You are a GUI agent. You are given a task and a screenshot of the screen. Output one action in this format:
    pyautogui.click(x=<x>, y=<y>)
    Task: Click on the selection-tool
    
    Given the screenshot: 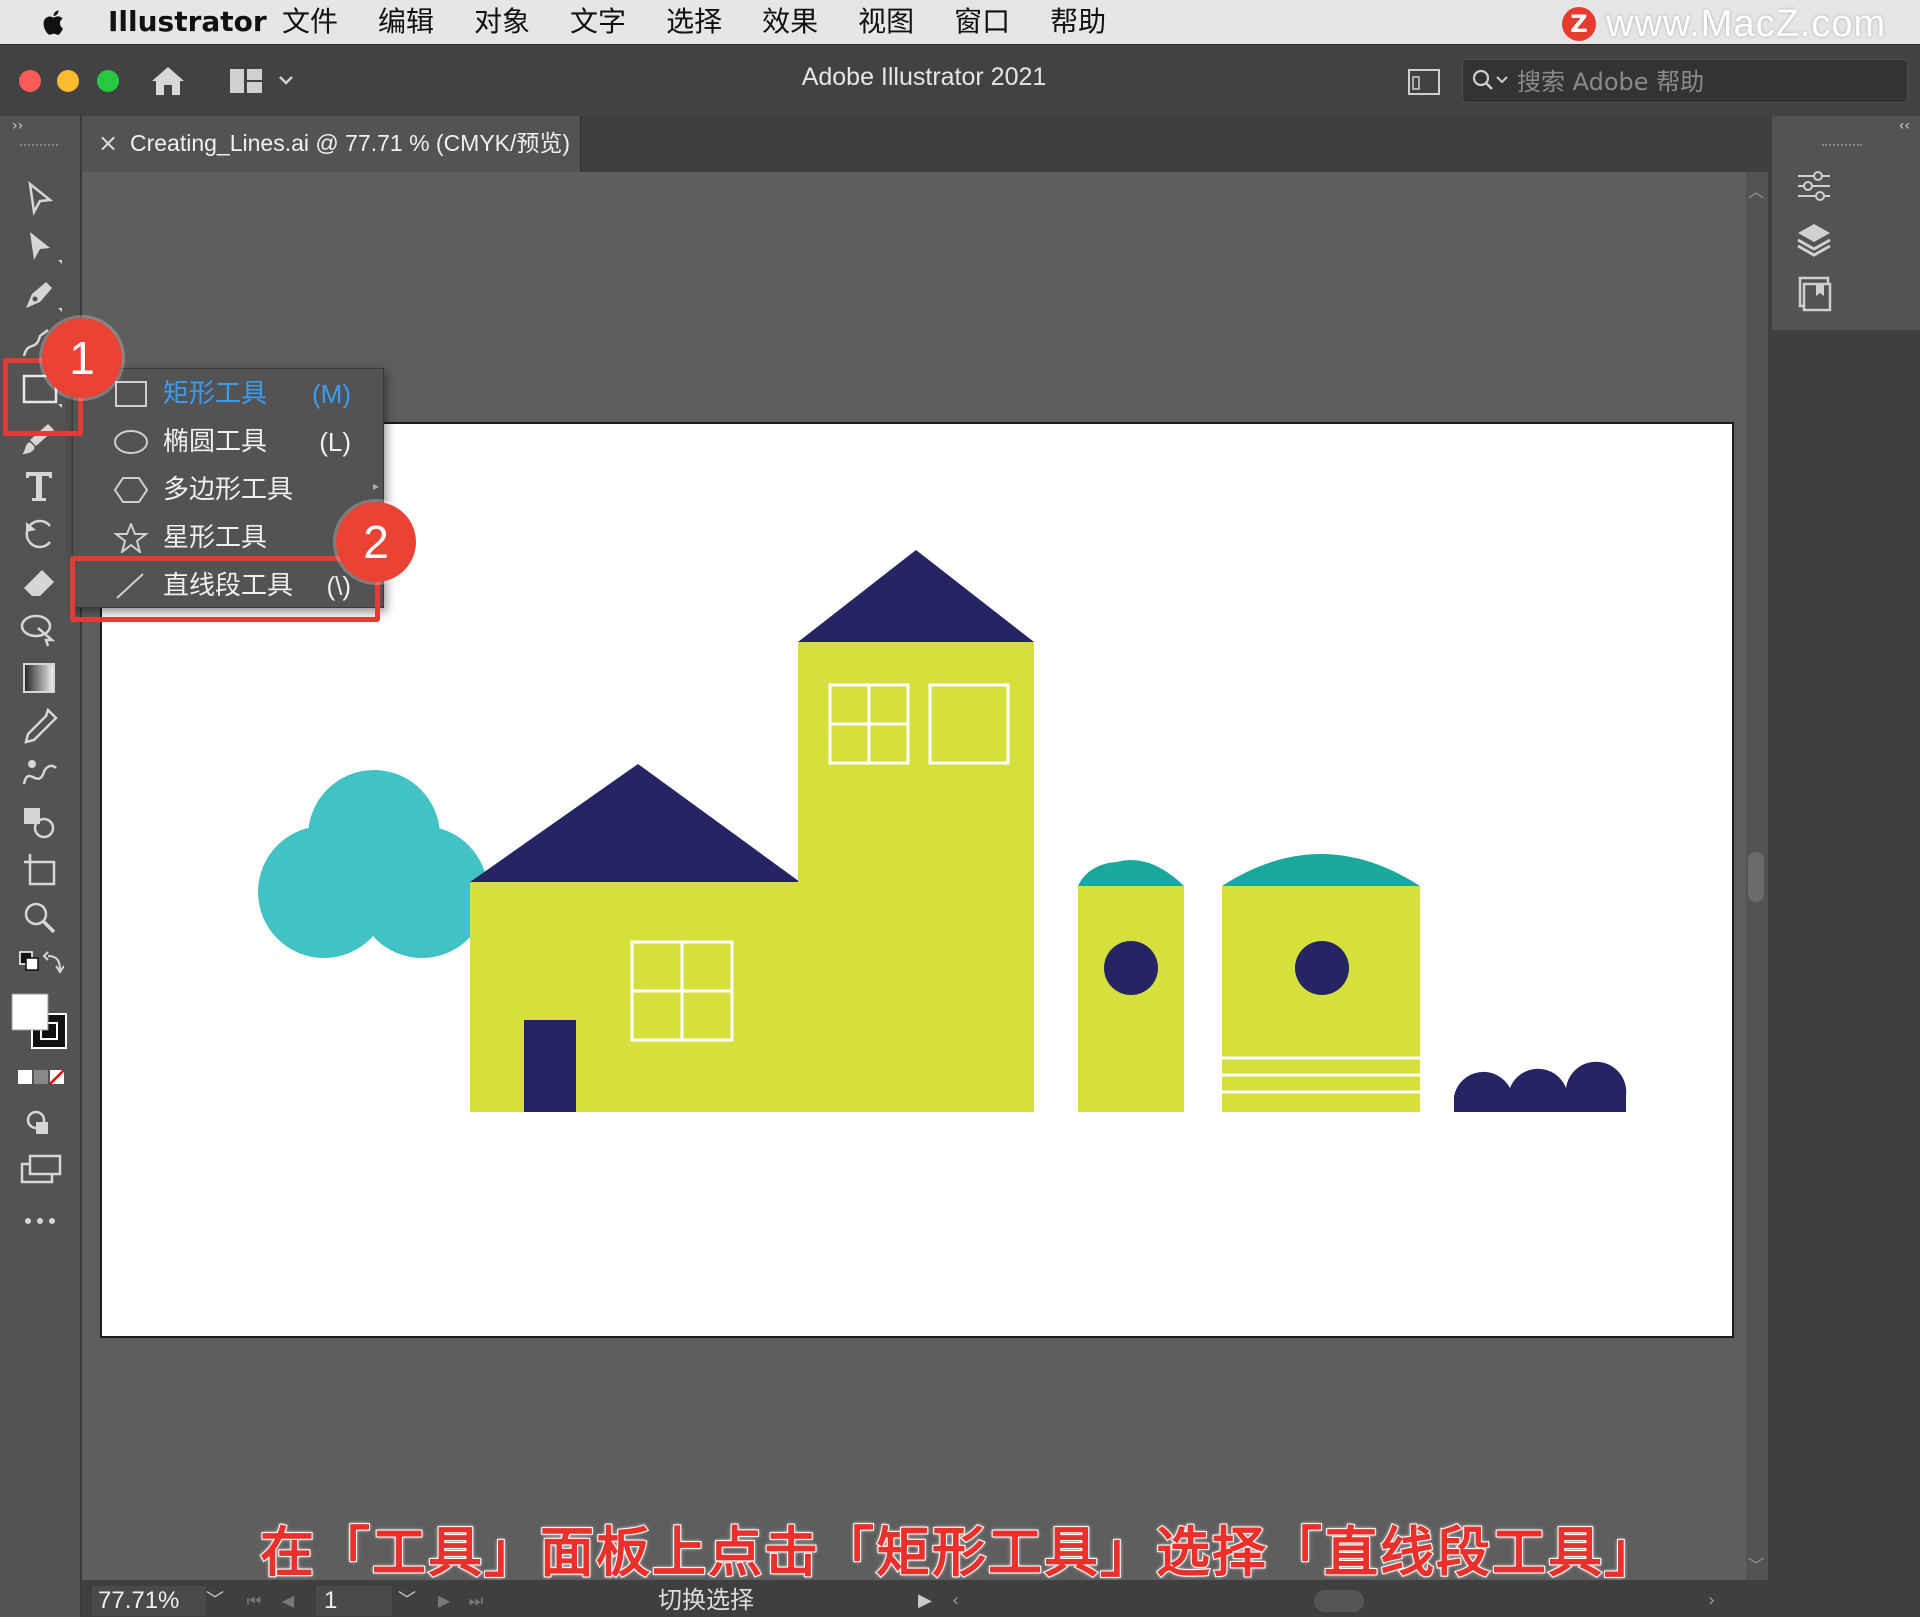 What is the action you would take?
    pyautogui.click(x=41, y=198)
    